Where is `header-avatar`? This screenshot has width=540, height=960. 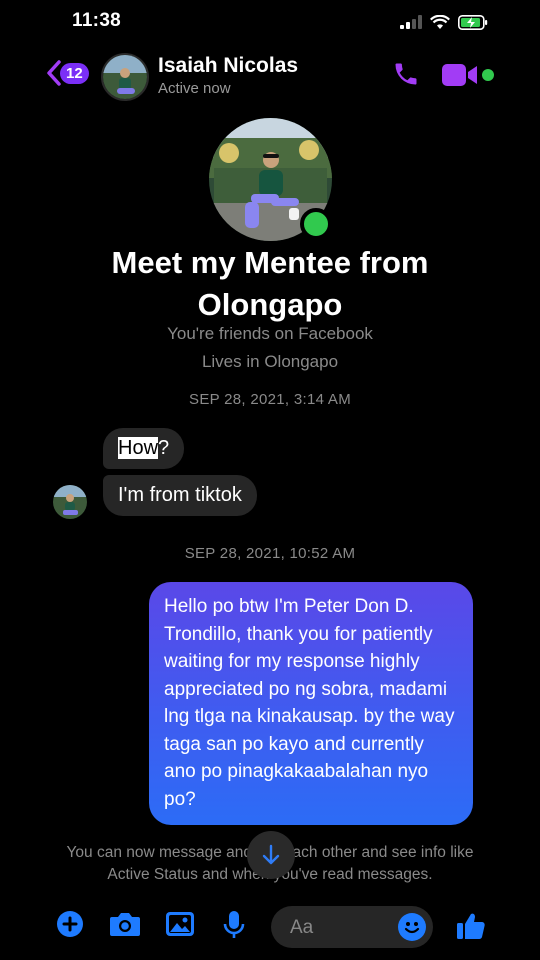
header-avatar is located at coordinates (125, 77).